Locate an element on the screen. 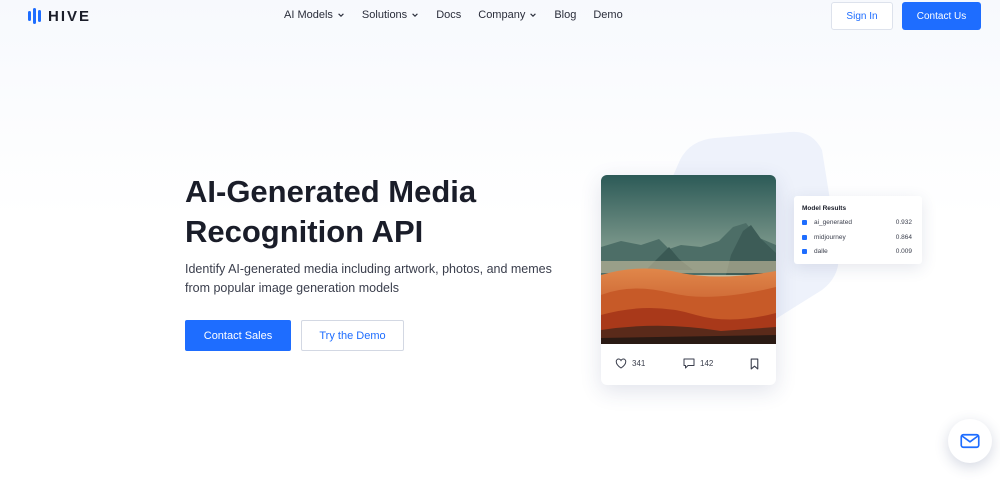 This screenshot has height=483, width=1000. like-count: 341 is located at coordinates (639, 363).